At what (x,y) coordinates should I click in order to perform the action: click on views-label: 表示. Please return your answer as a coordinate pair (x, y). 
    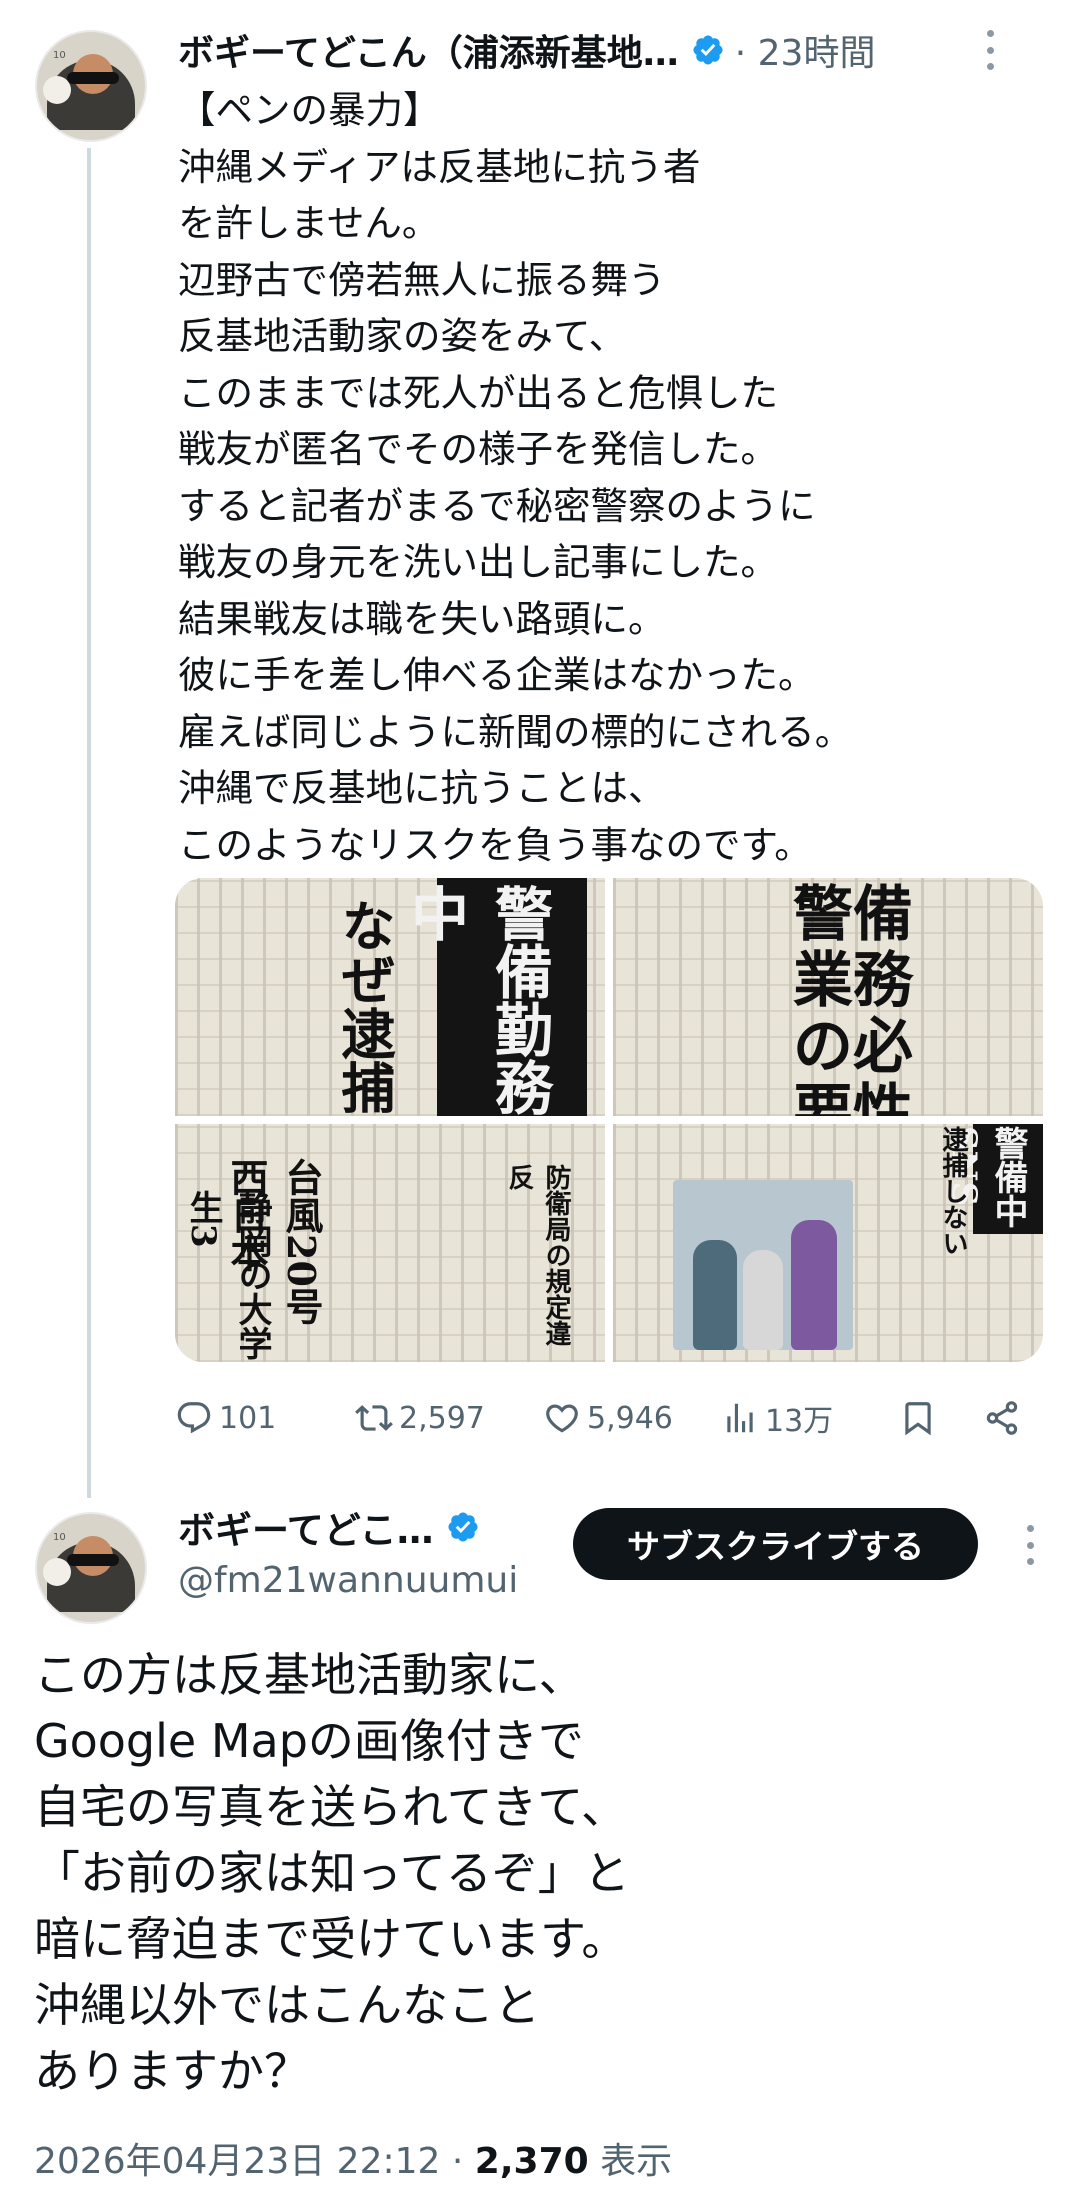
    Looking at the image, I should click on (636, 2161).